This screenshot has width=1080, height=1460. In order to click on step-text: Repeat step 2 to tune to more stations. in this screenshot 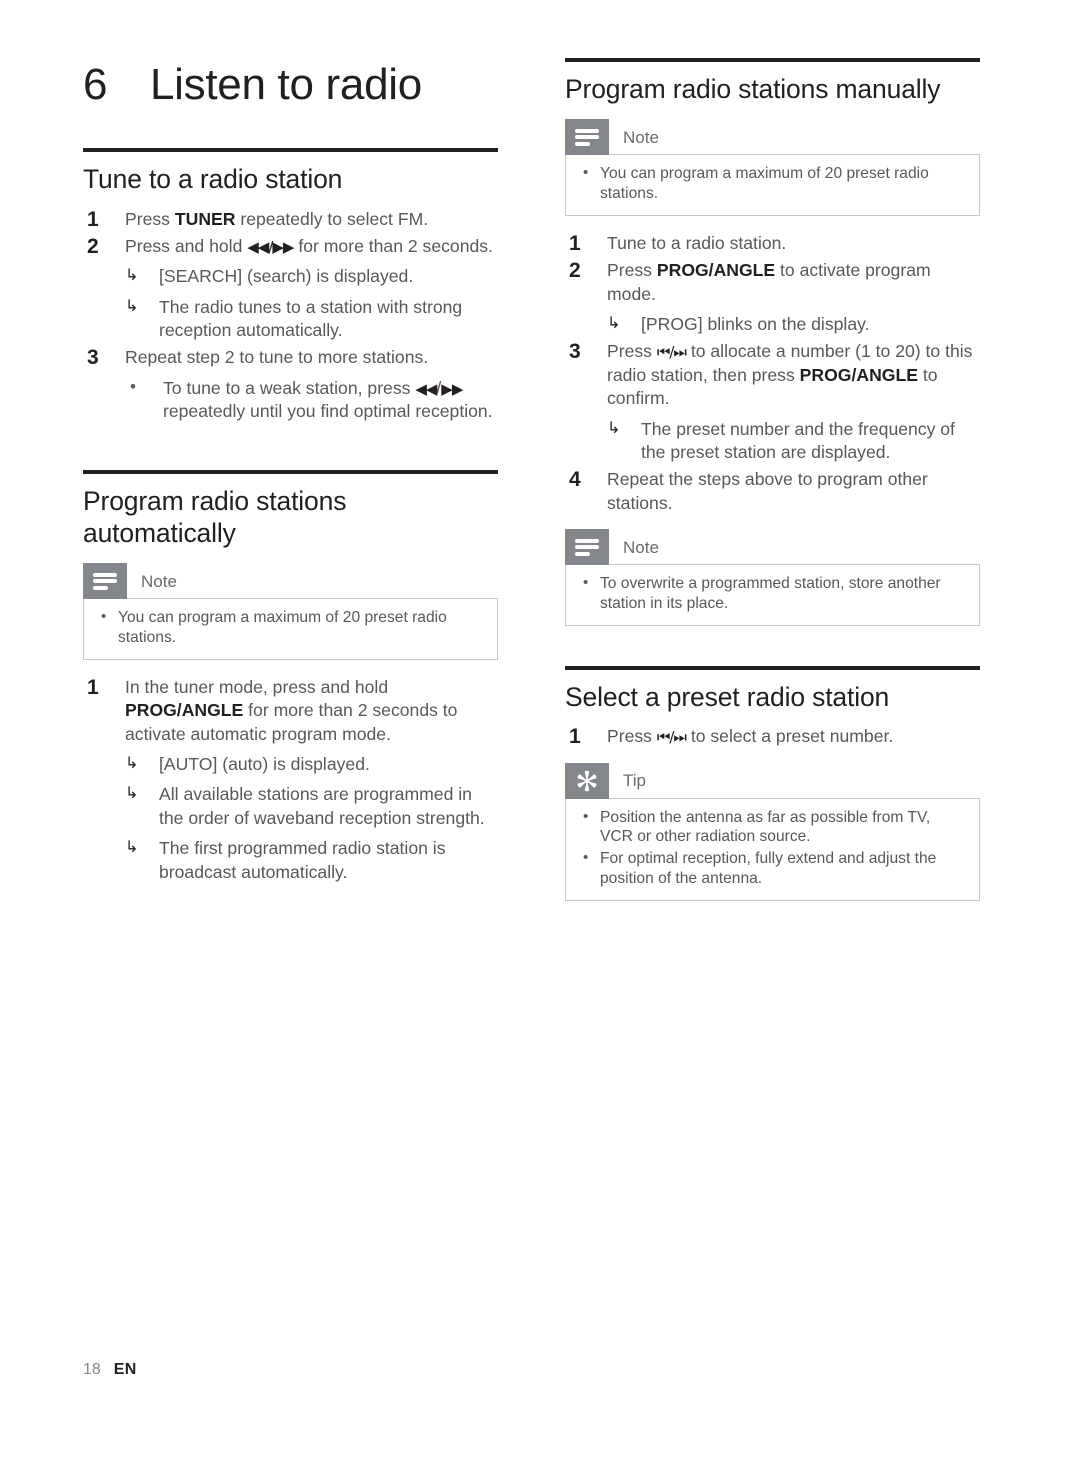, I will do `click(277, 357)`.